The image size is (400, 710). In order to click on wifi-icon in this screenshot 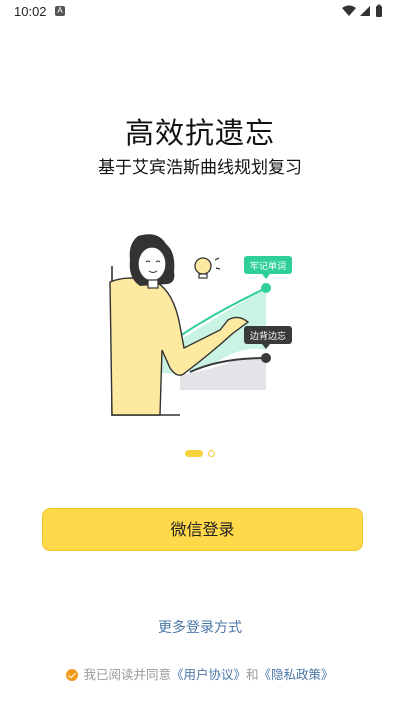, I will do `click(349, 10)`.